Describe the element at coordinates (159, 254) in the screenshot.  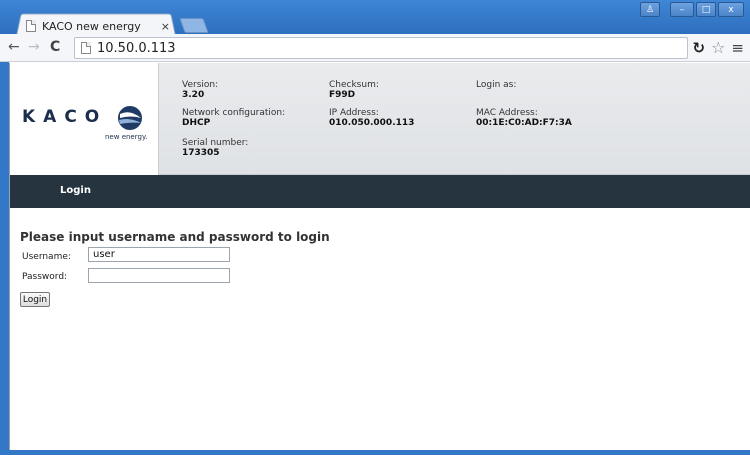
I see `username-input` at that location.